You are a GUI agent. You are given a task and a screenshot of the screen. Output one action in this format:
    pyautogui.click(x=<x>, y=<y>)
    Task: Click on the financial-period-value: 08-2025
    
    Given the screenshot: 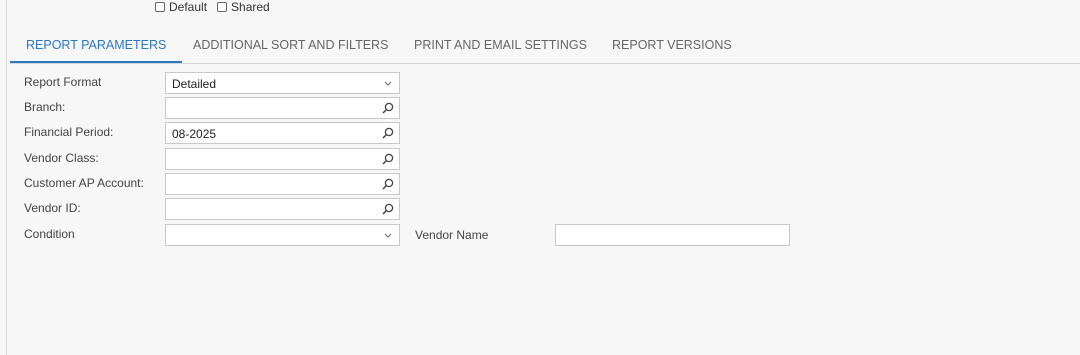 What is the action you would take?
    pyautogui.click(x=194, y=134)
    